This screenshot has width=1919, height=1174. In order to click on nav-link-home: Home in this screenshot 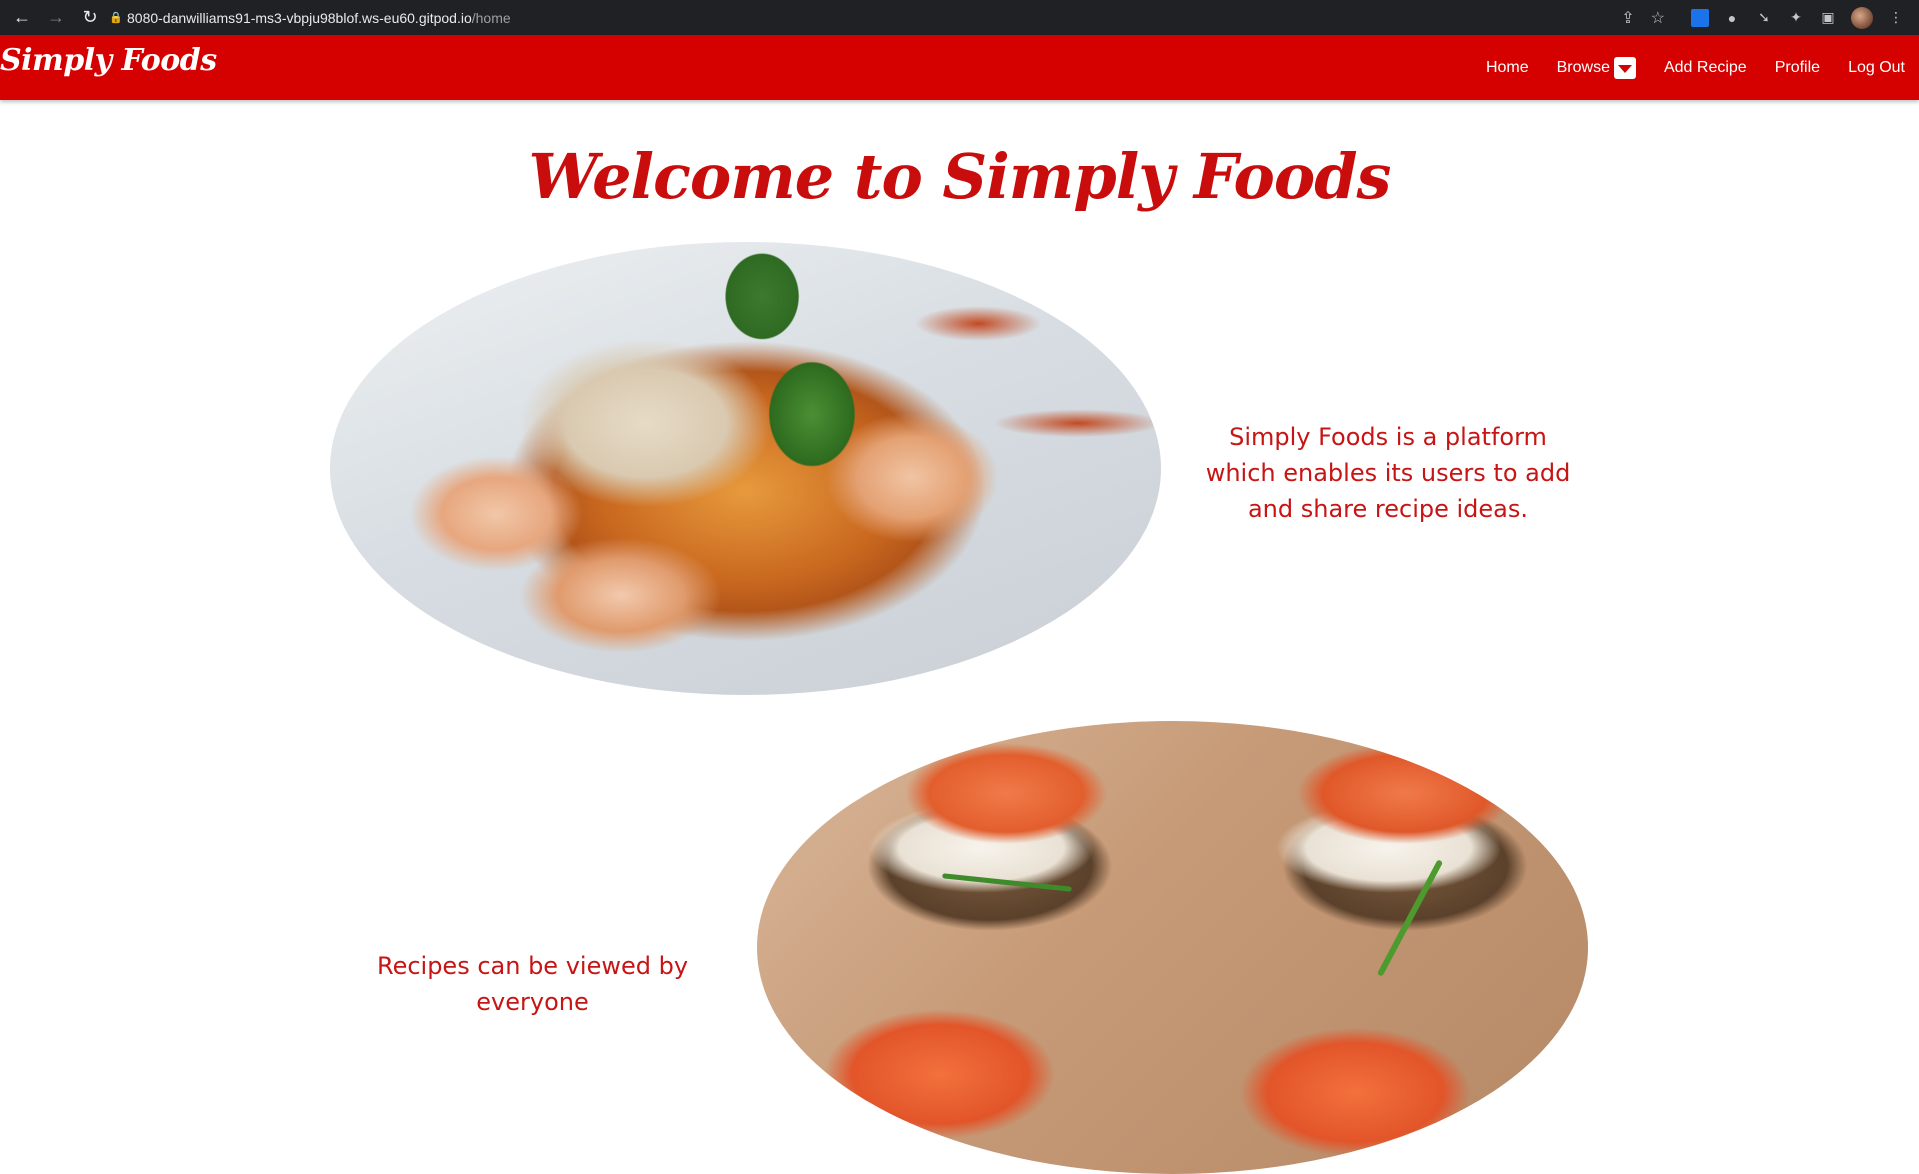, I will do `click(1507, 67)`.